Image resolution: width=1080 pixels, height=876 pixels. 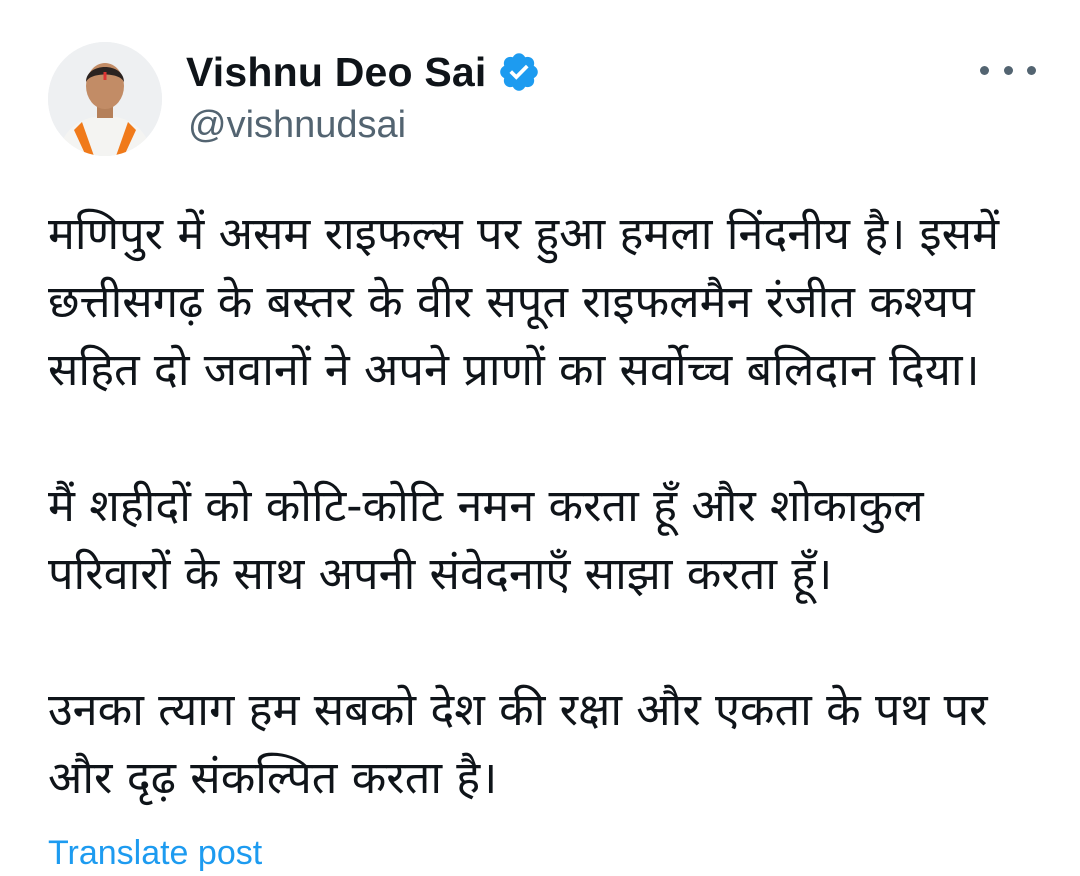 What do you see at coordinates (336, 72) in the screenshot?
I see `author-display-name: Vishnu Deo Sai` at bounding box center [336, 72].